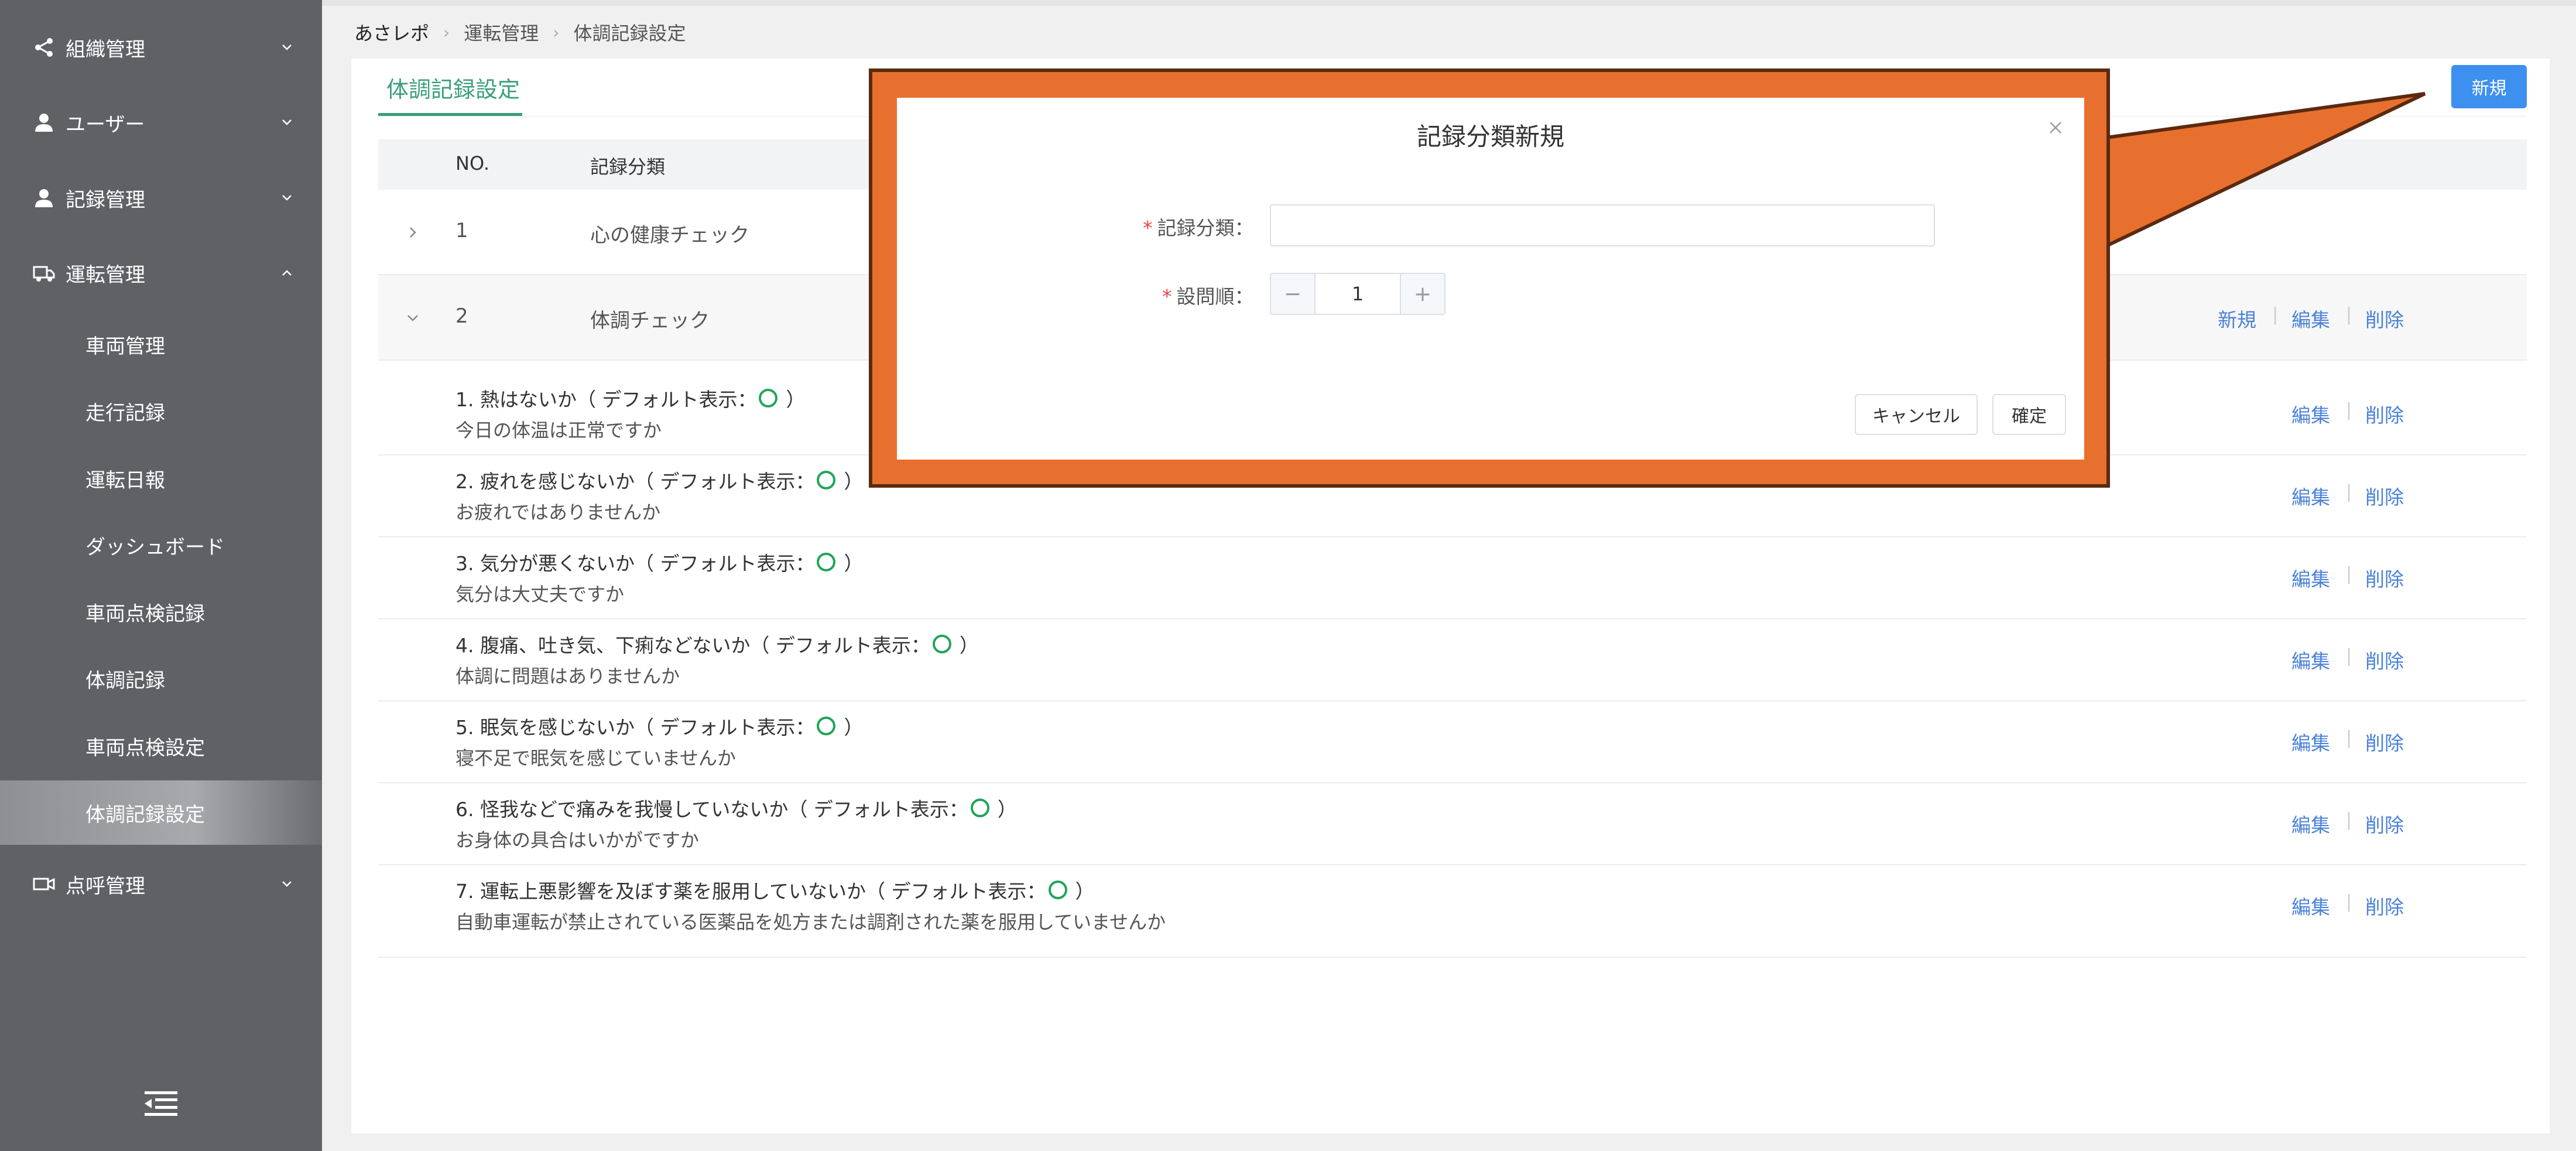  I want to click on order-field-label: * 設問順：, so click(1208, 295).